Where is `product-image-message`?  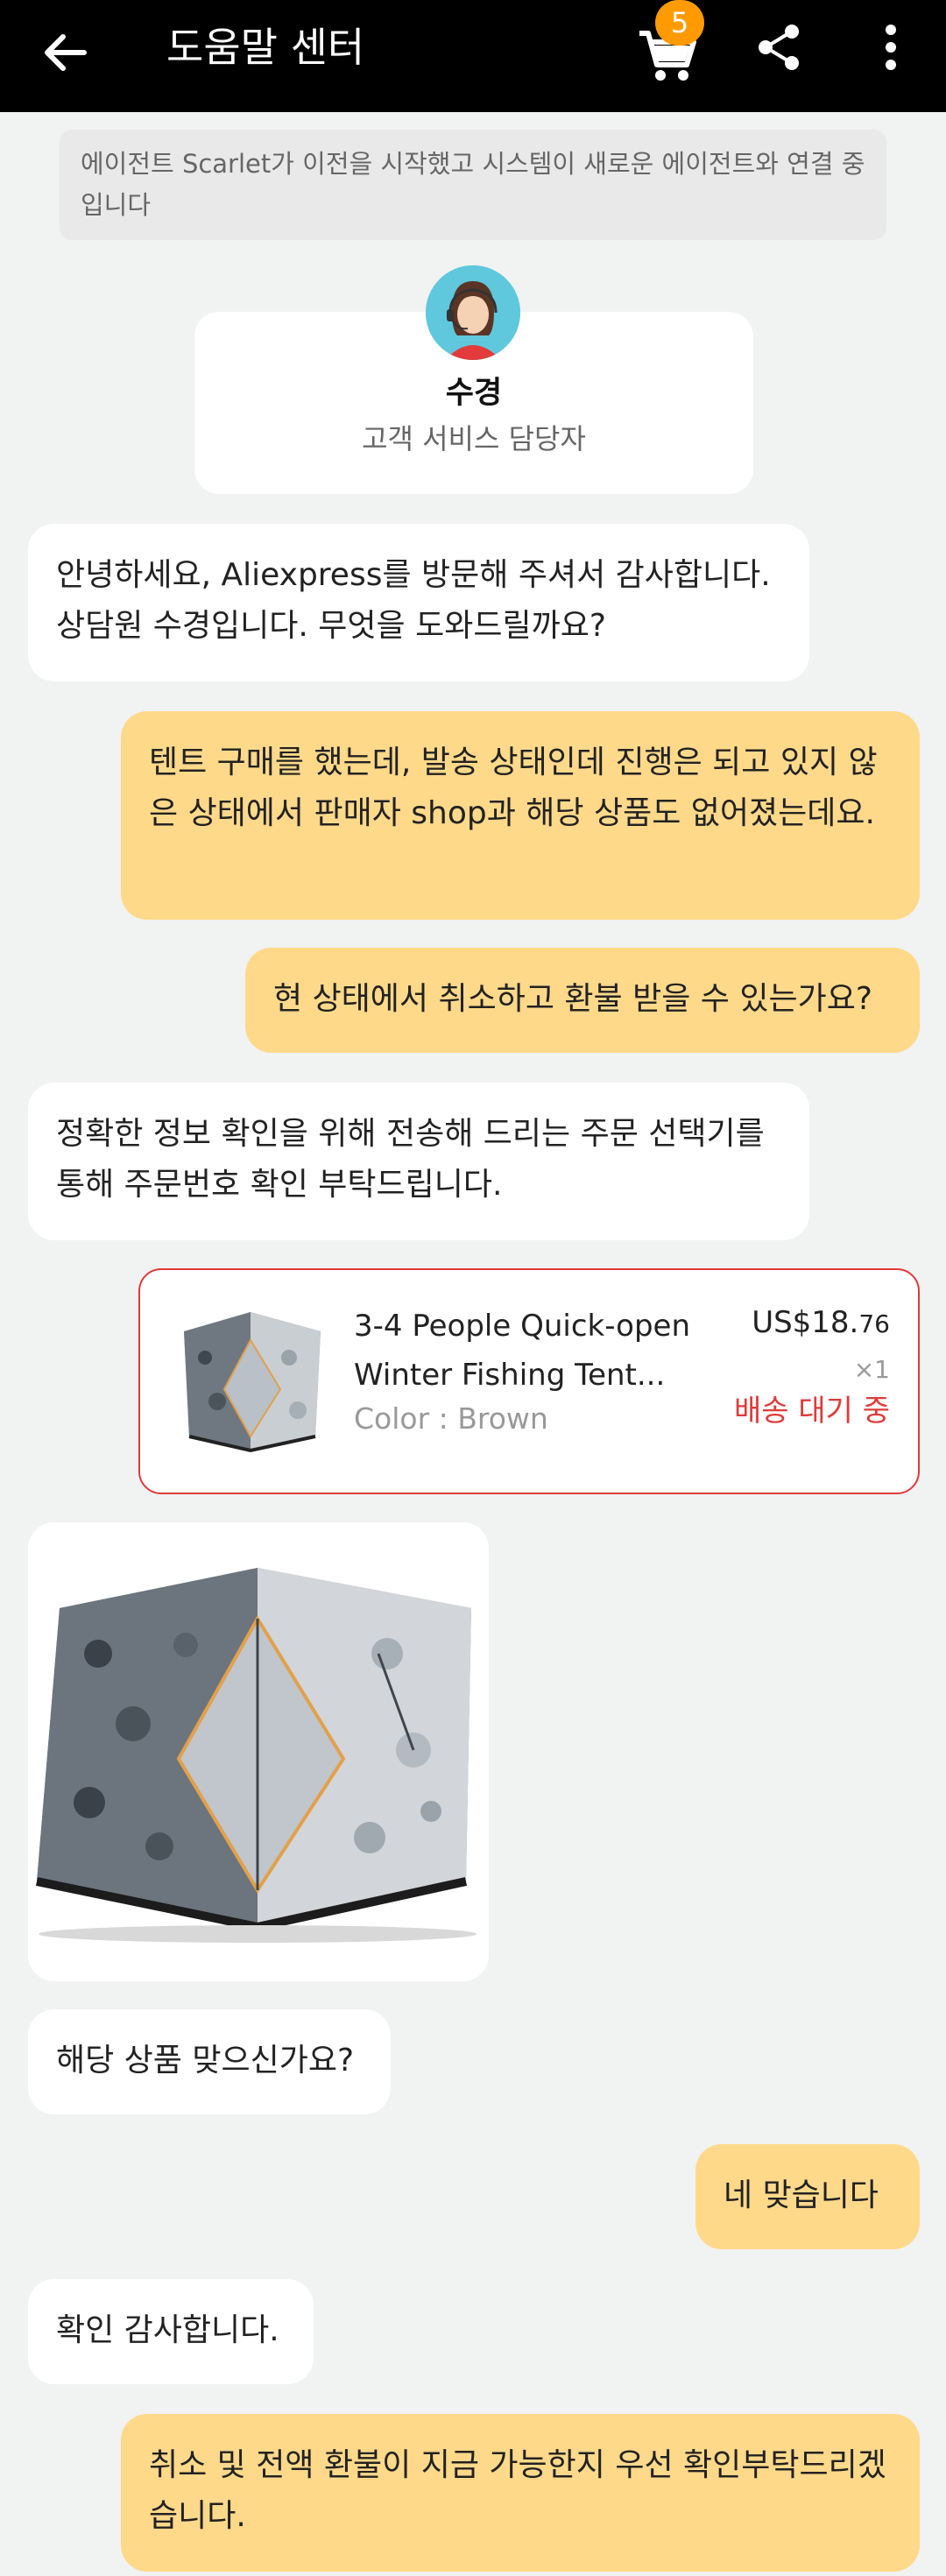
product-image-message is located at coordinates (258, 1751).